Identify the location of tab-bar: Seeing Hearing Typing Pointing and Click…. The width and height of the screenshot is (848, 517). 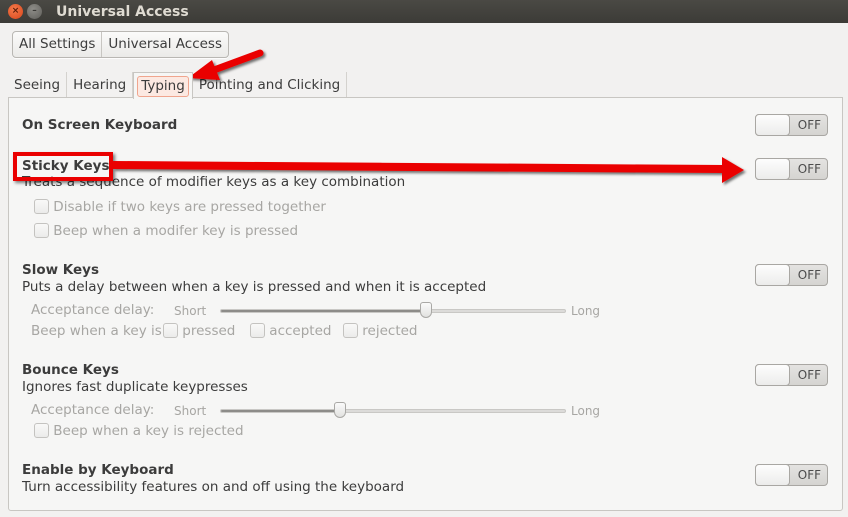
(178, 85).